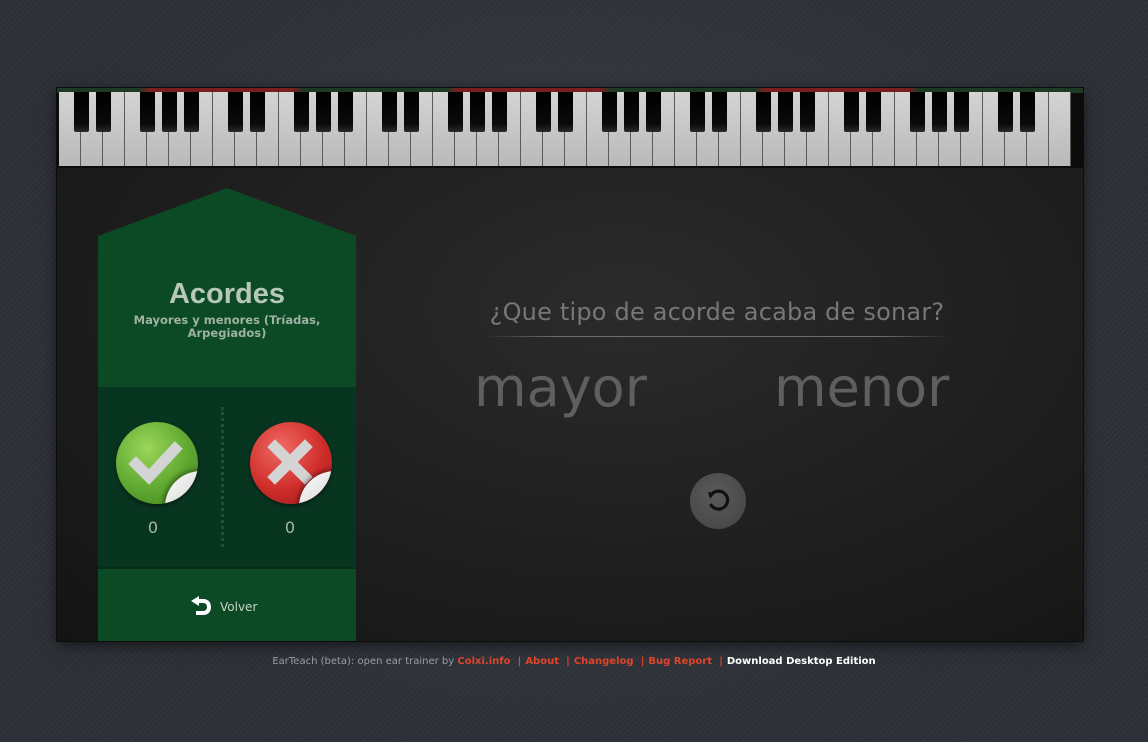 The height and width of the screenshot is (742, 1148). What do you see at coordinates (153, 527) in the screenshot?
I see `correct-count: 0` at bounding box center [153, 527].